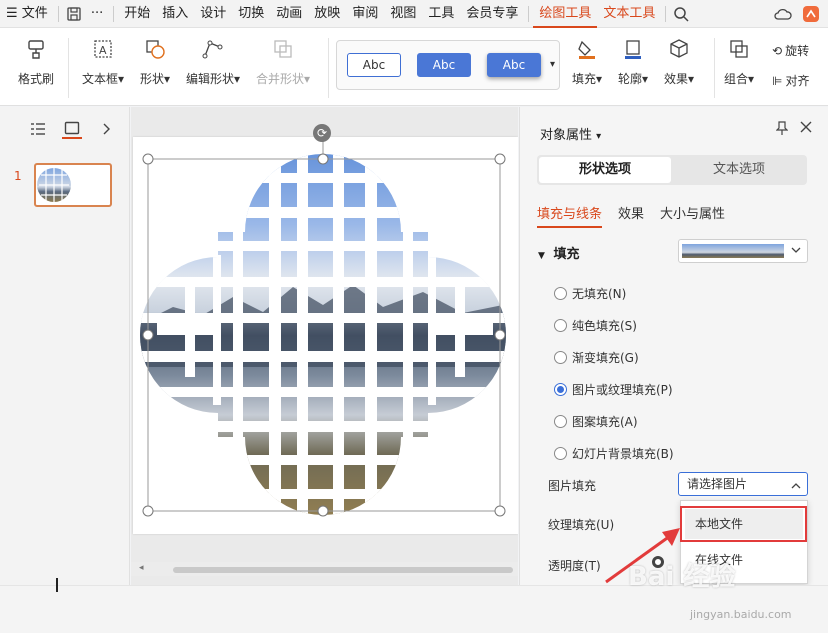 This screenshot has width=828, height=633. I want to click on slide-thumbnail, so click(73, 185).